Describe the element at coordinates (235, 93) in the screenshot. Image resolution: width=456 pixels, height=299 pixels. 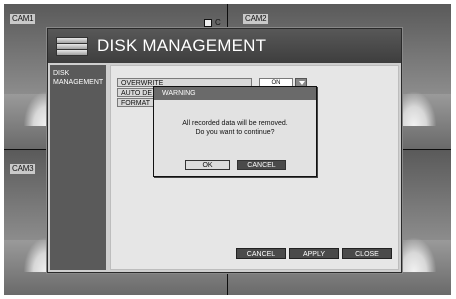
I see `dialog-title: WARNING` at that location.